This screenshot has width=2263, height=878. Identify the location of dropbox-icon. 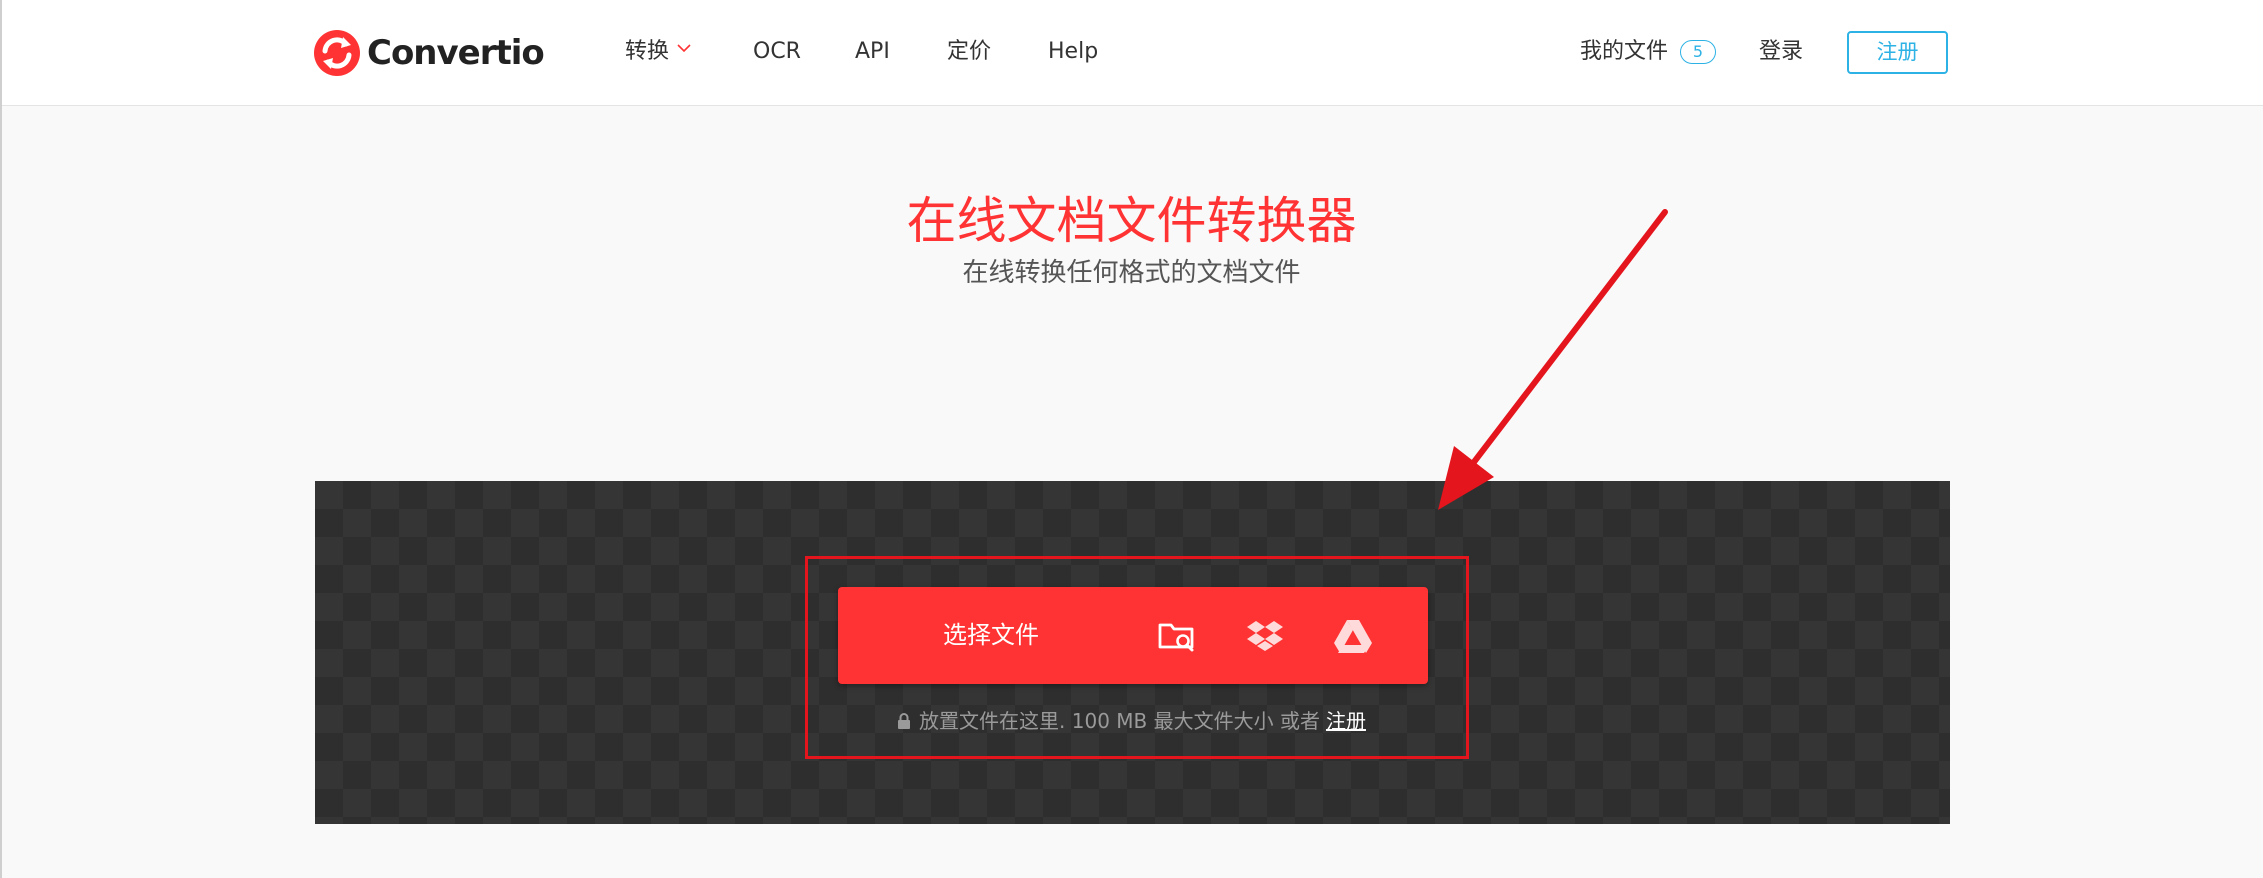
(1265, 636).